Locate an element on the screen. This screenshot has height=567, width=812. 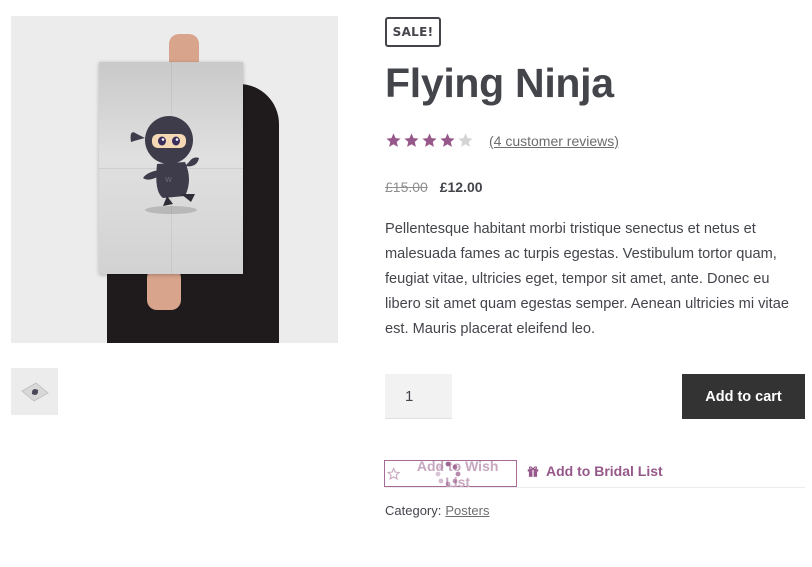
person-hand-bottom is located at coordinates (164, 289).